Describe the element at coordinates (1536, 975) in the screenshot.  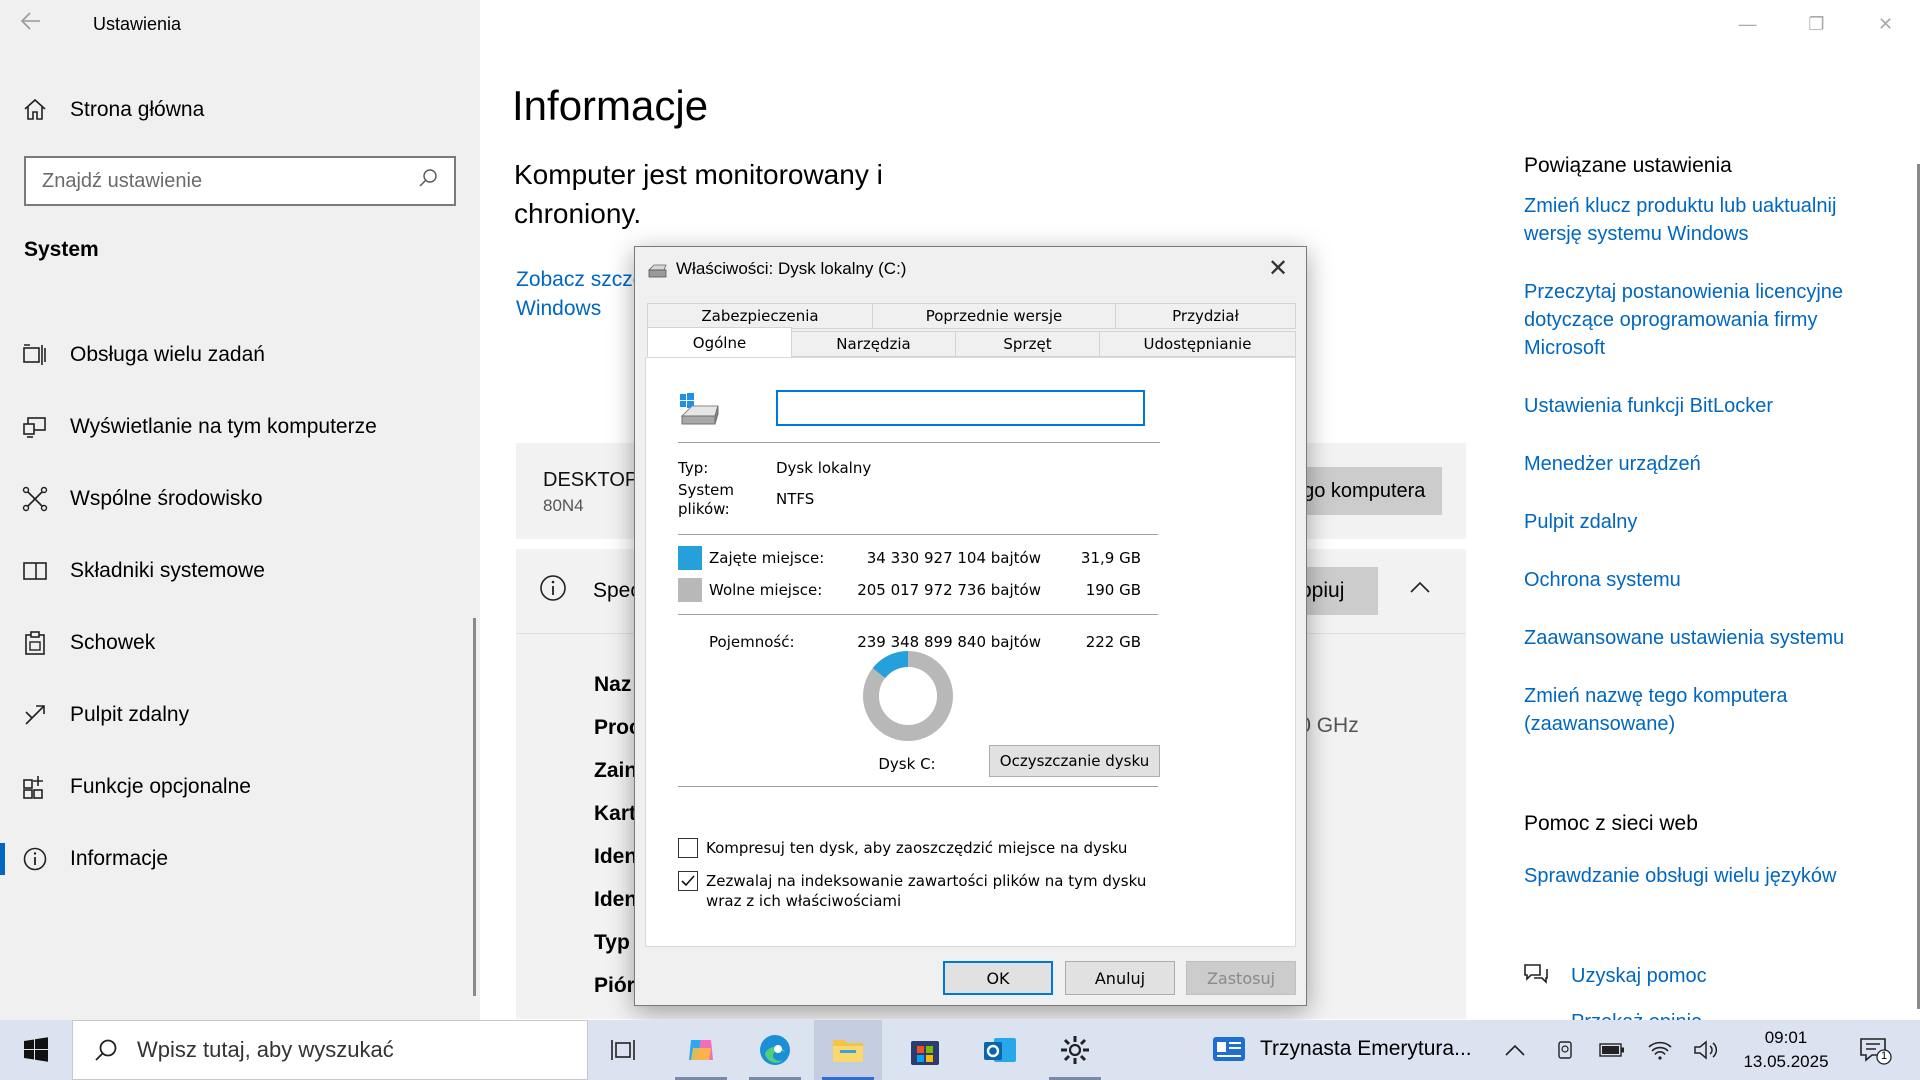
I see `help-chat-icon` at that location.